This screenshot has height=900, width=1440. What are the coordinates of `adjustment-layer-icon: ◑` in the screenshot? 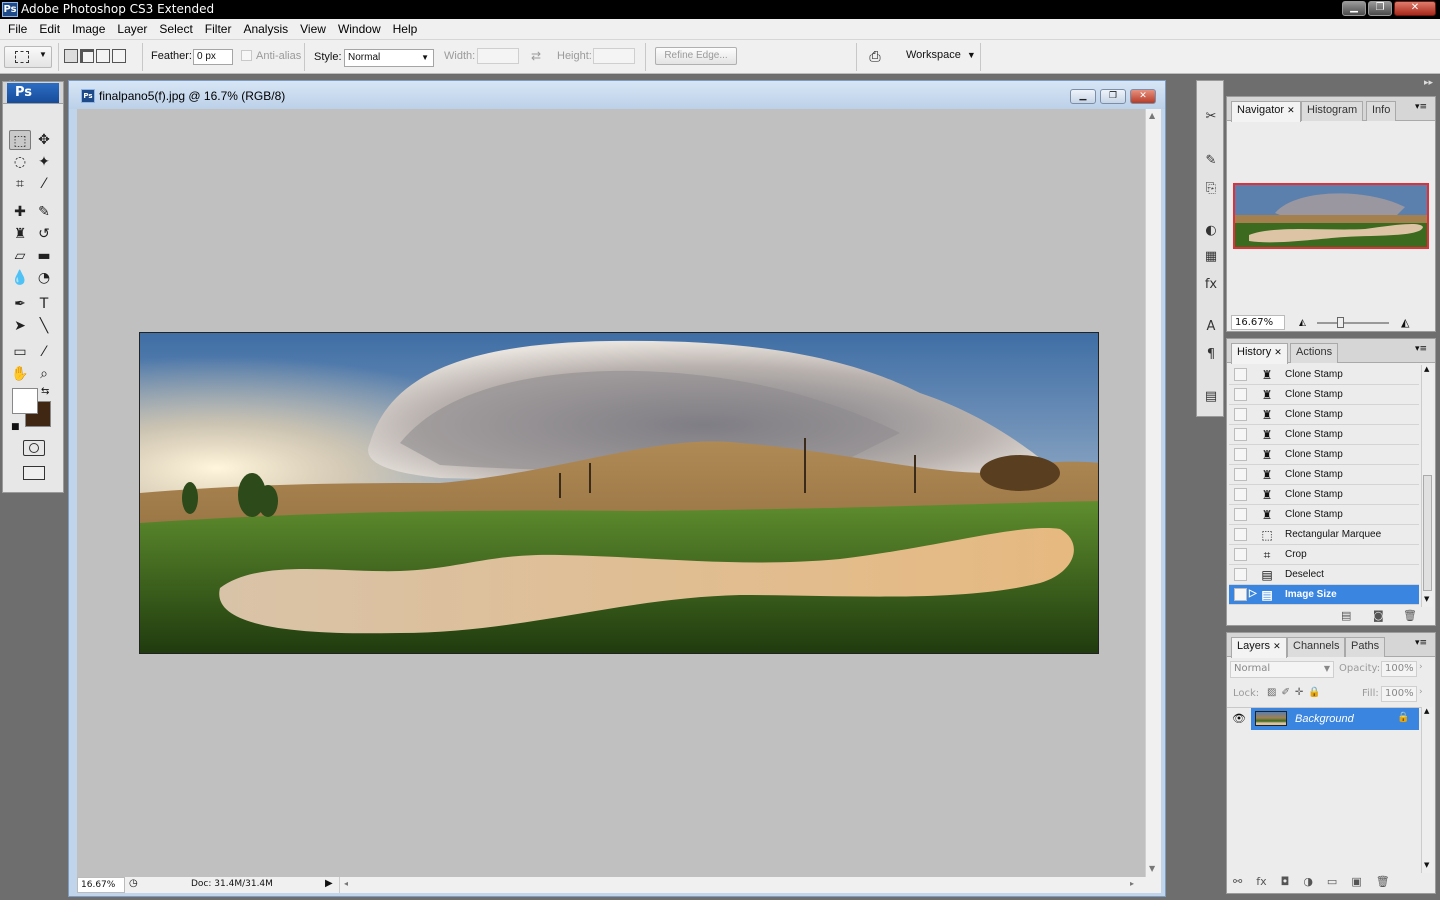 It's located at (1308, 881).